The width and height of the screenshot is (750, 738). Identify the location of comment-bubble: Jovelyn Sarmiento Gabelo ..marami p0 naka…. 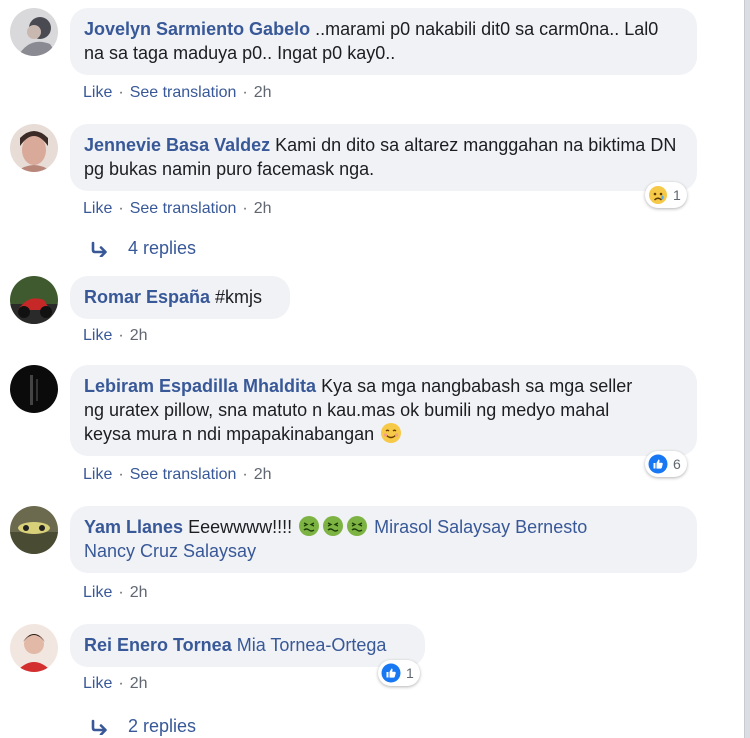
(383, 41).